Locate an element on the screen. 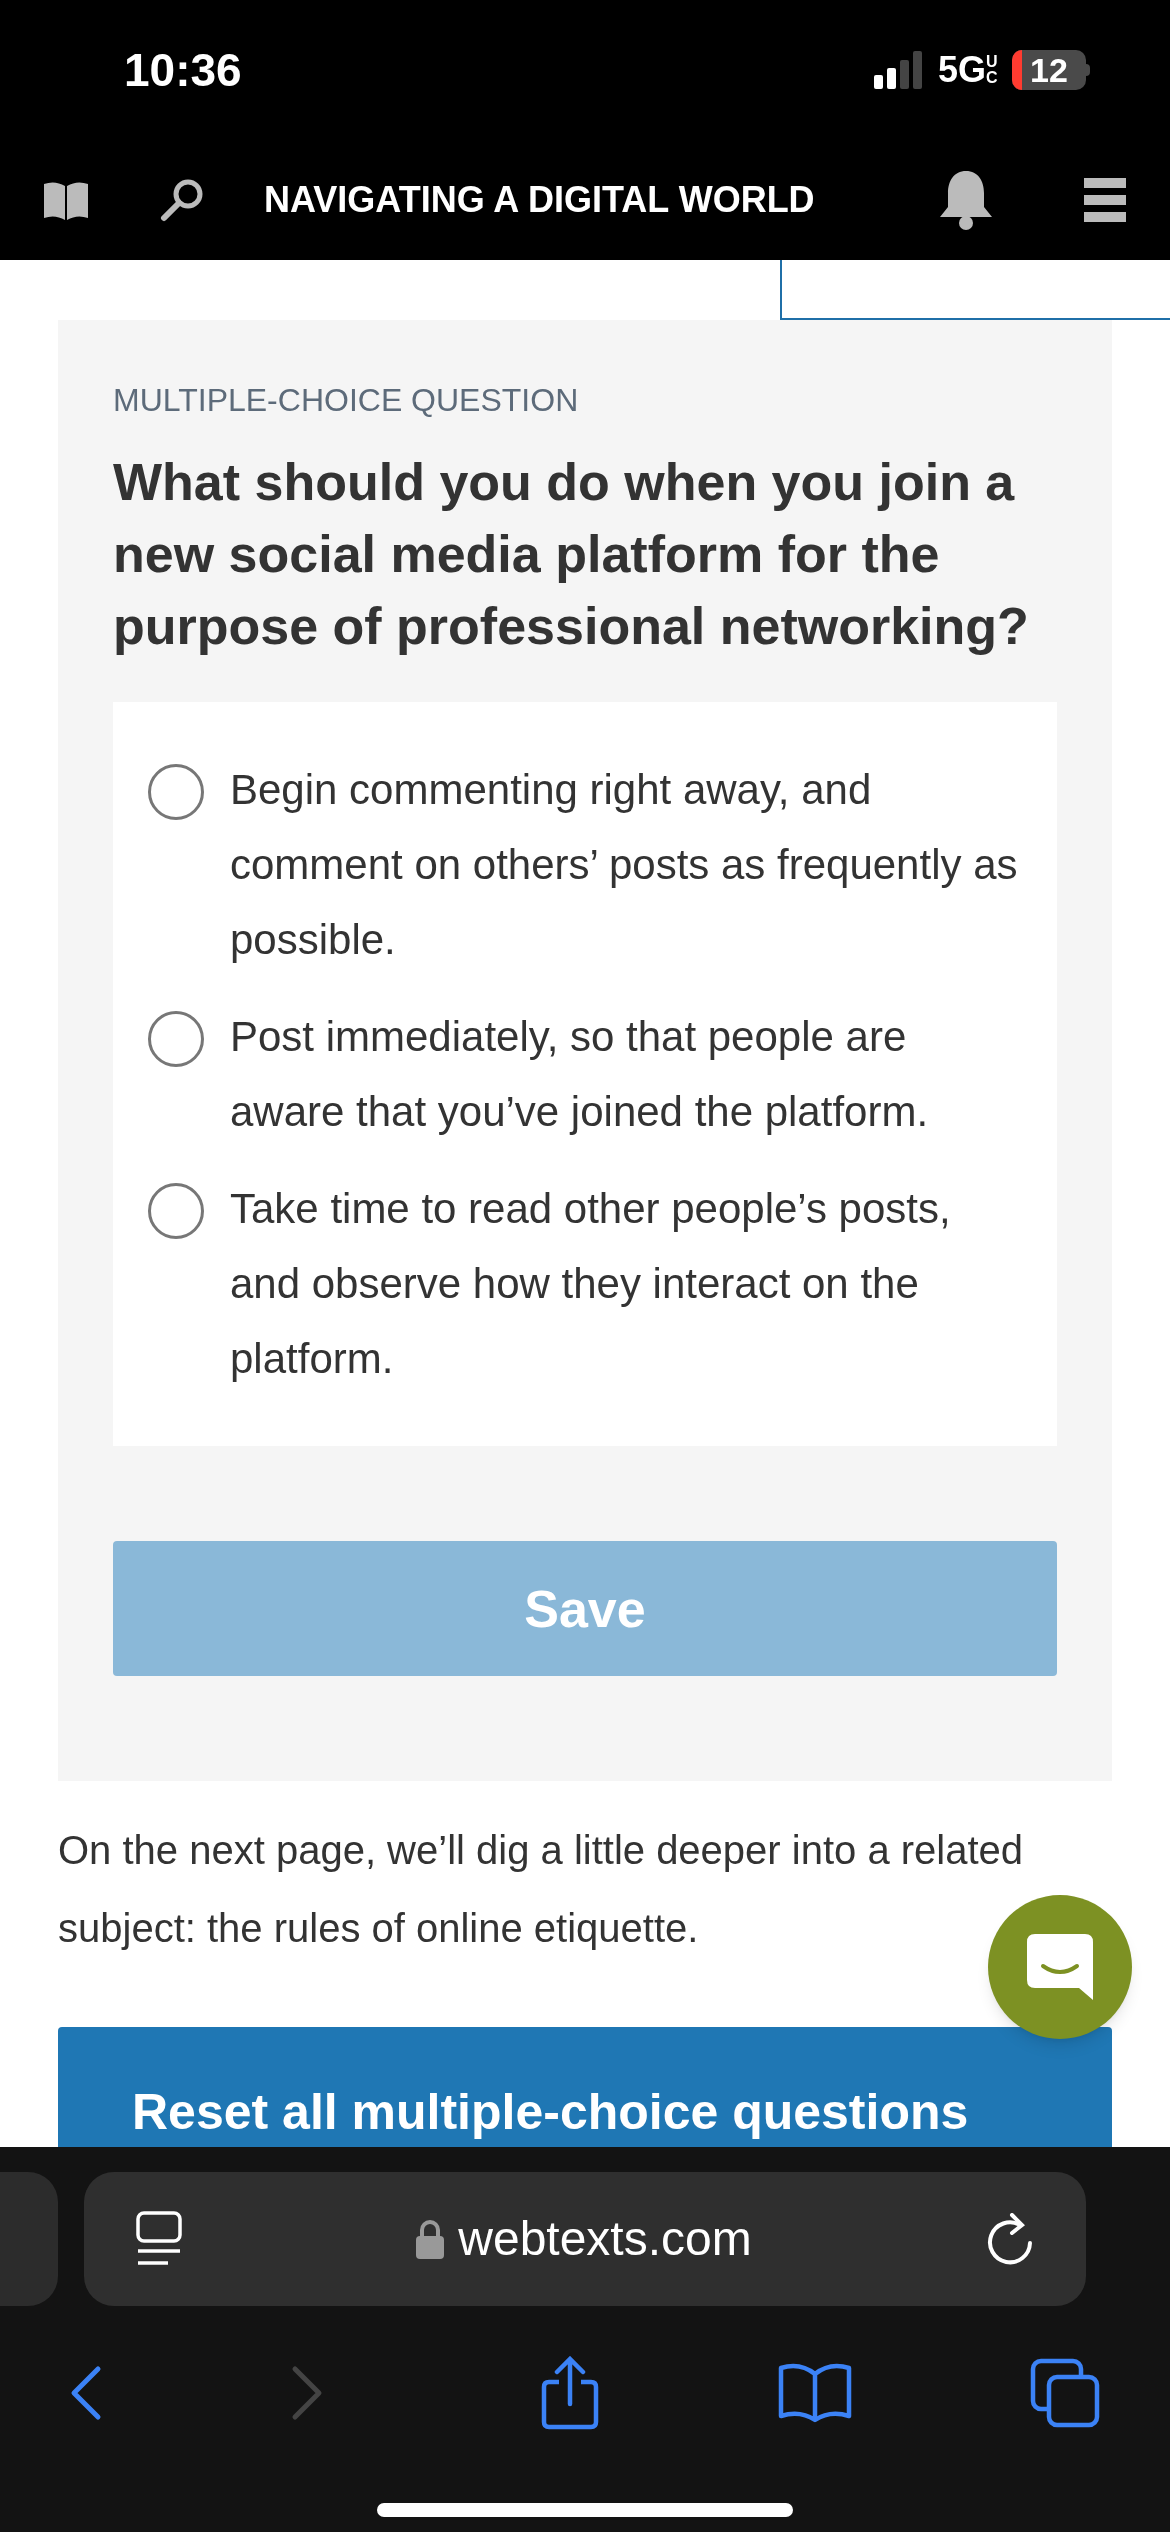 The width and height of the screenshot is (1170, 2532). reset-button: Reset all multiple-choice questions is located at coordinates (585, 2087).